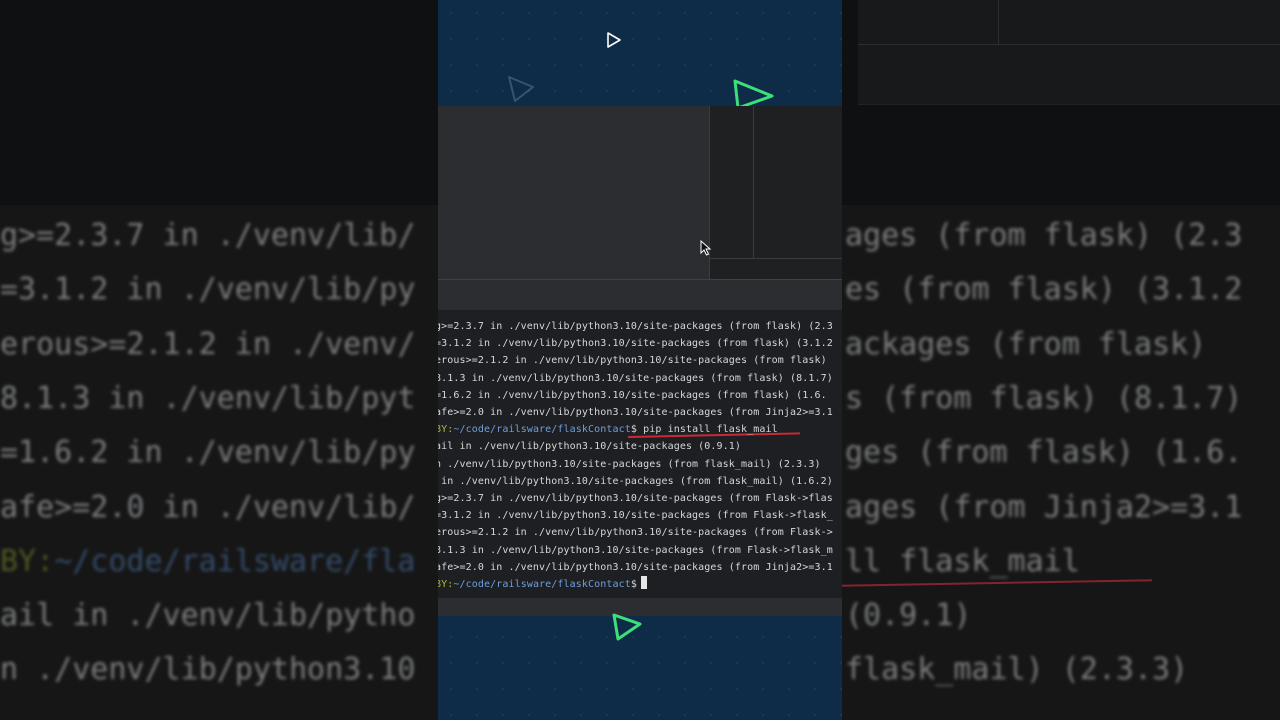  I want to click on bg-line-left: BY:~/code/railsware/fla, so click(208, 561).